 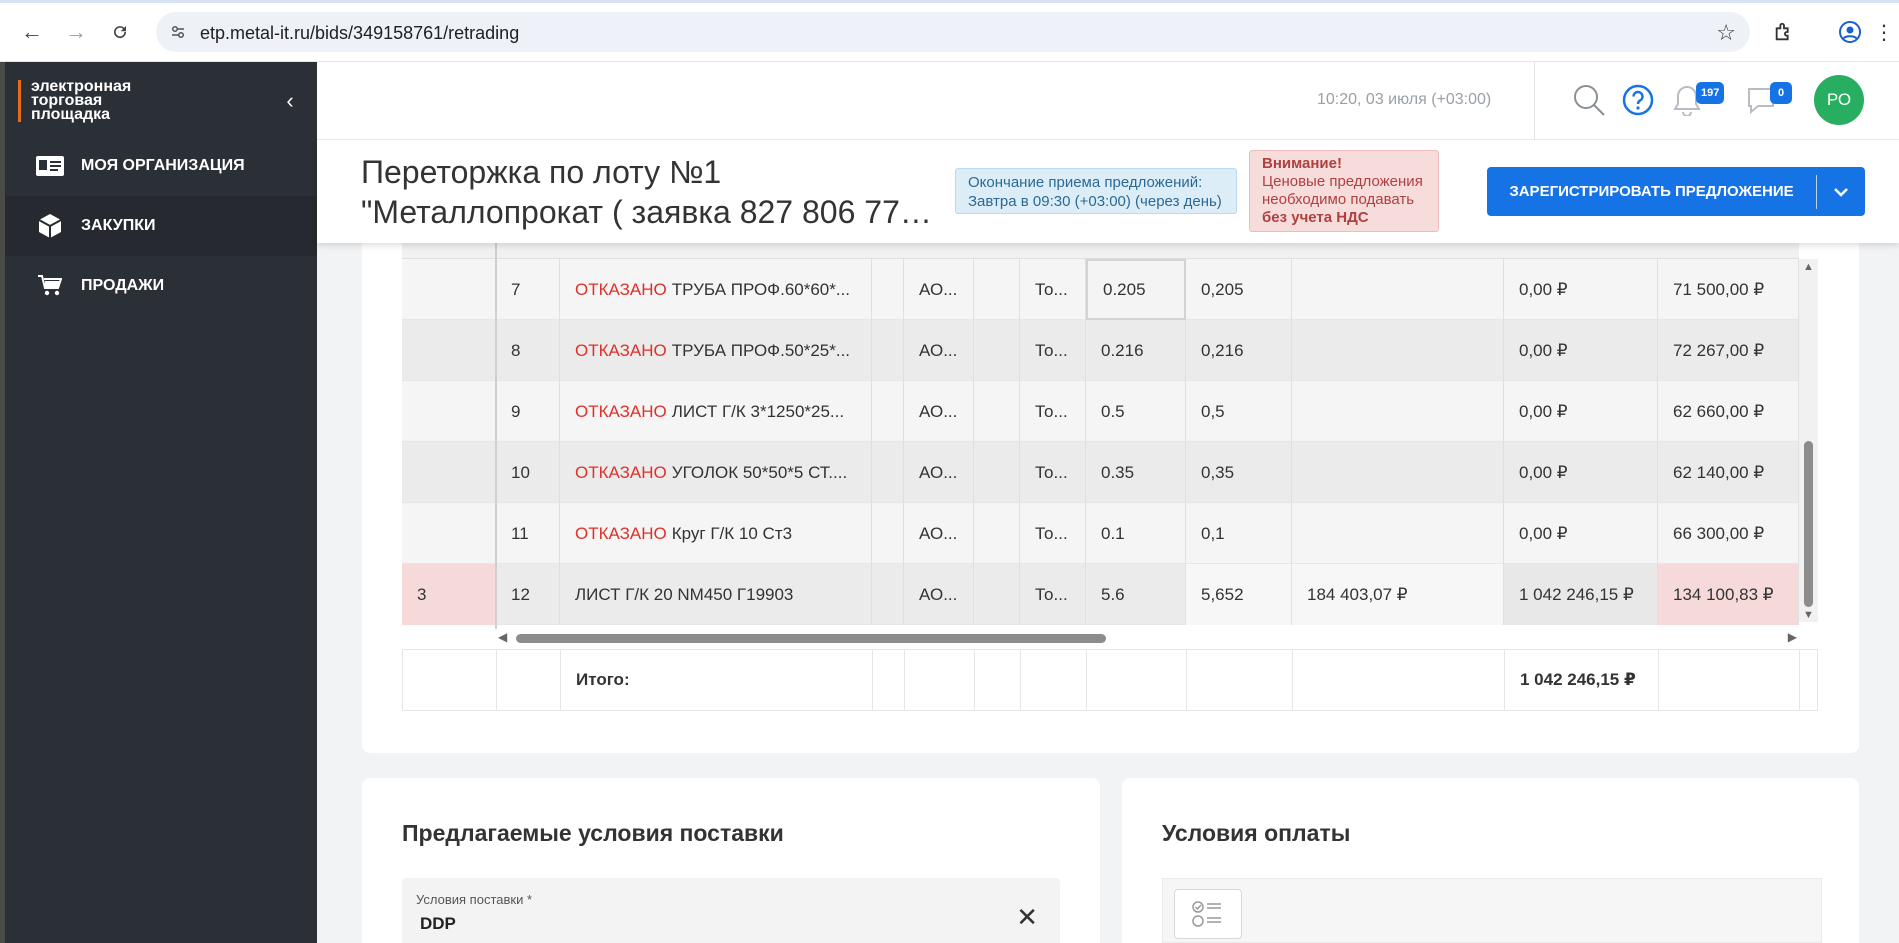 I want to click on scroll-down-icon: ▼, so click(x=1808, y=615).